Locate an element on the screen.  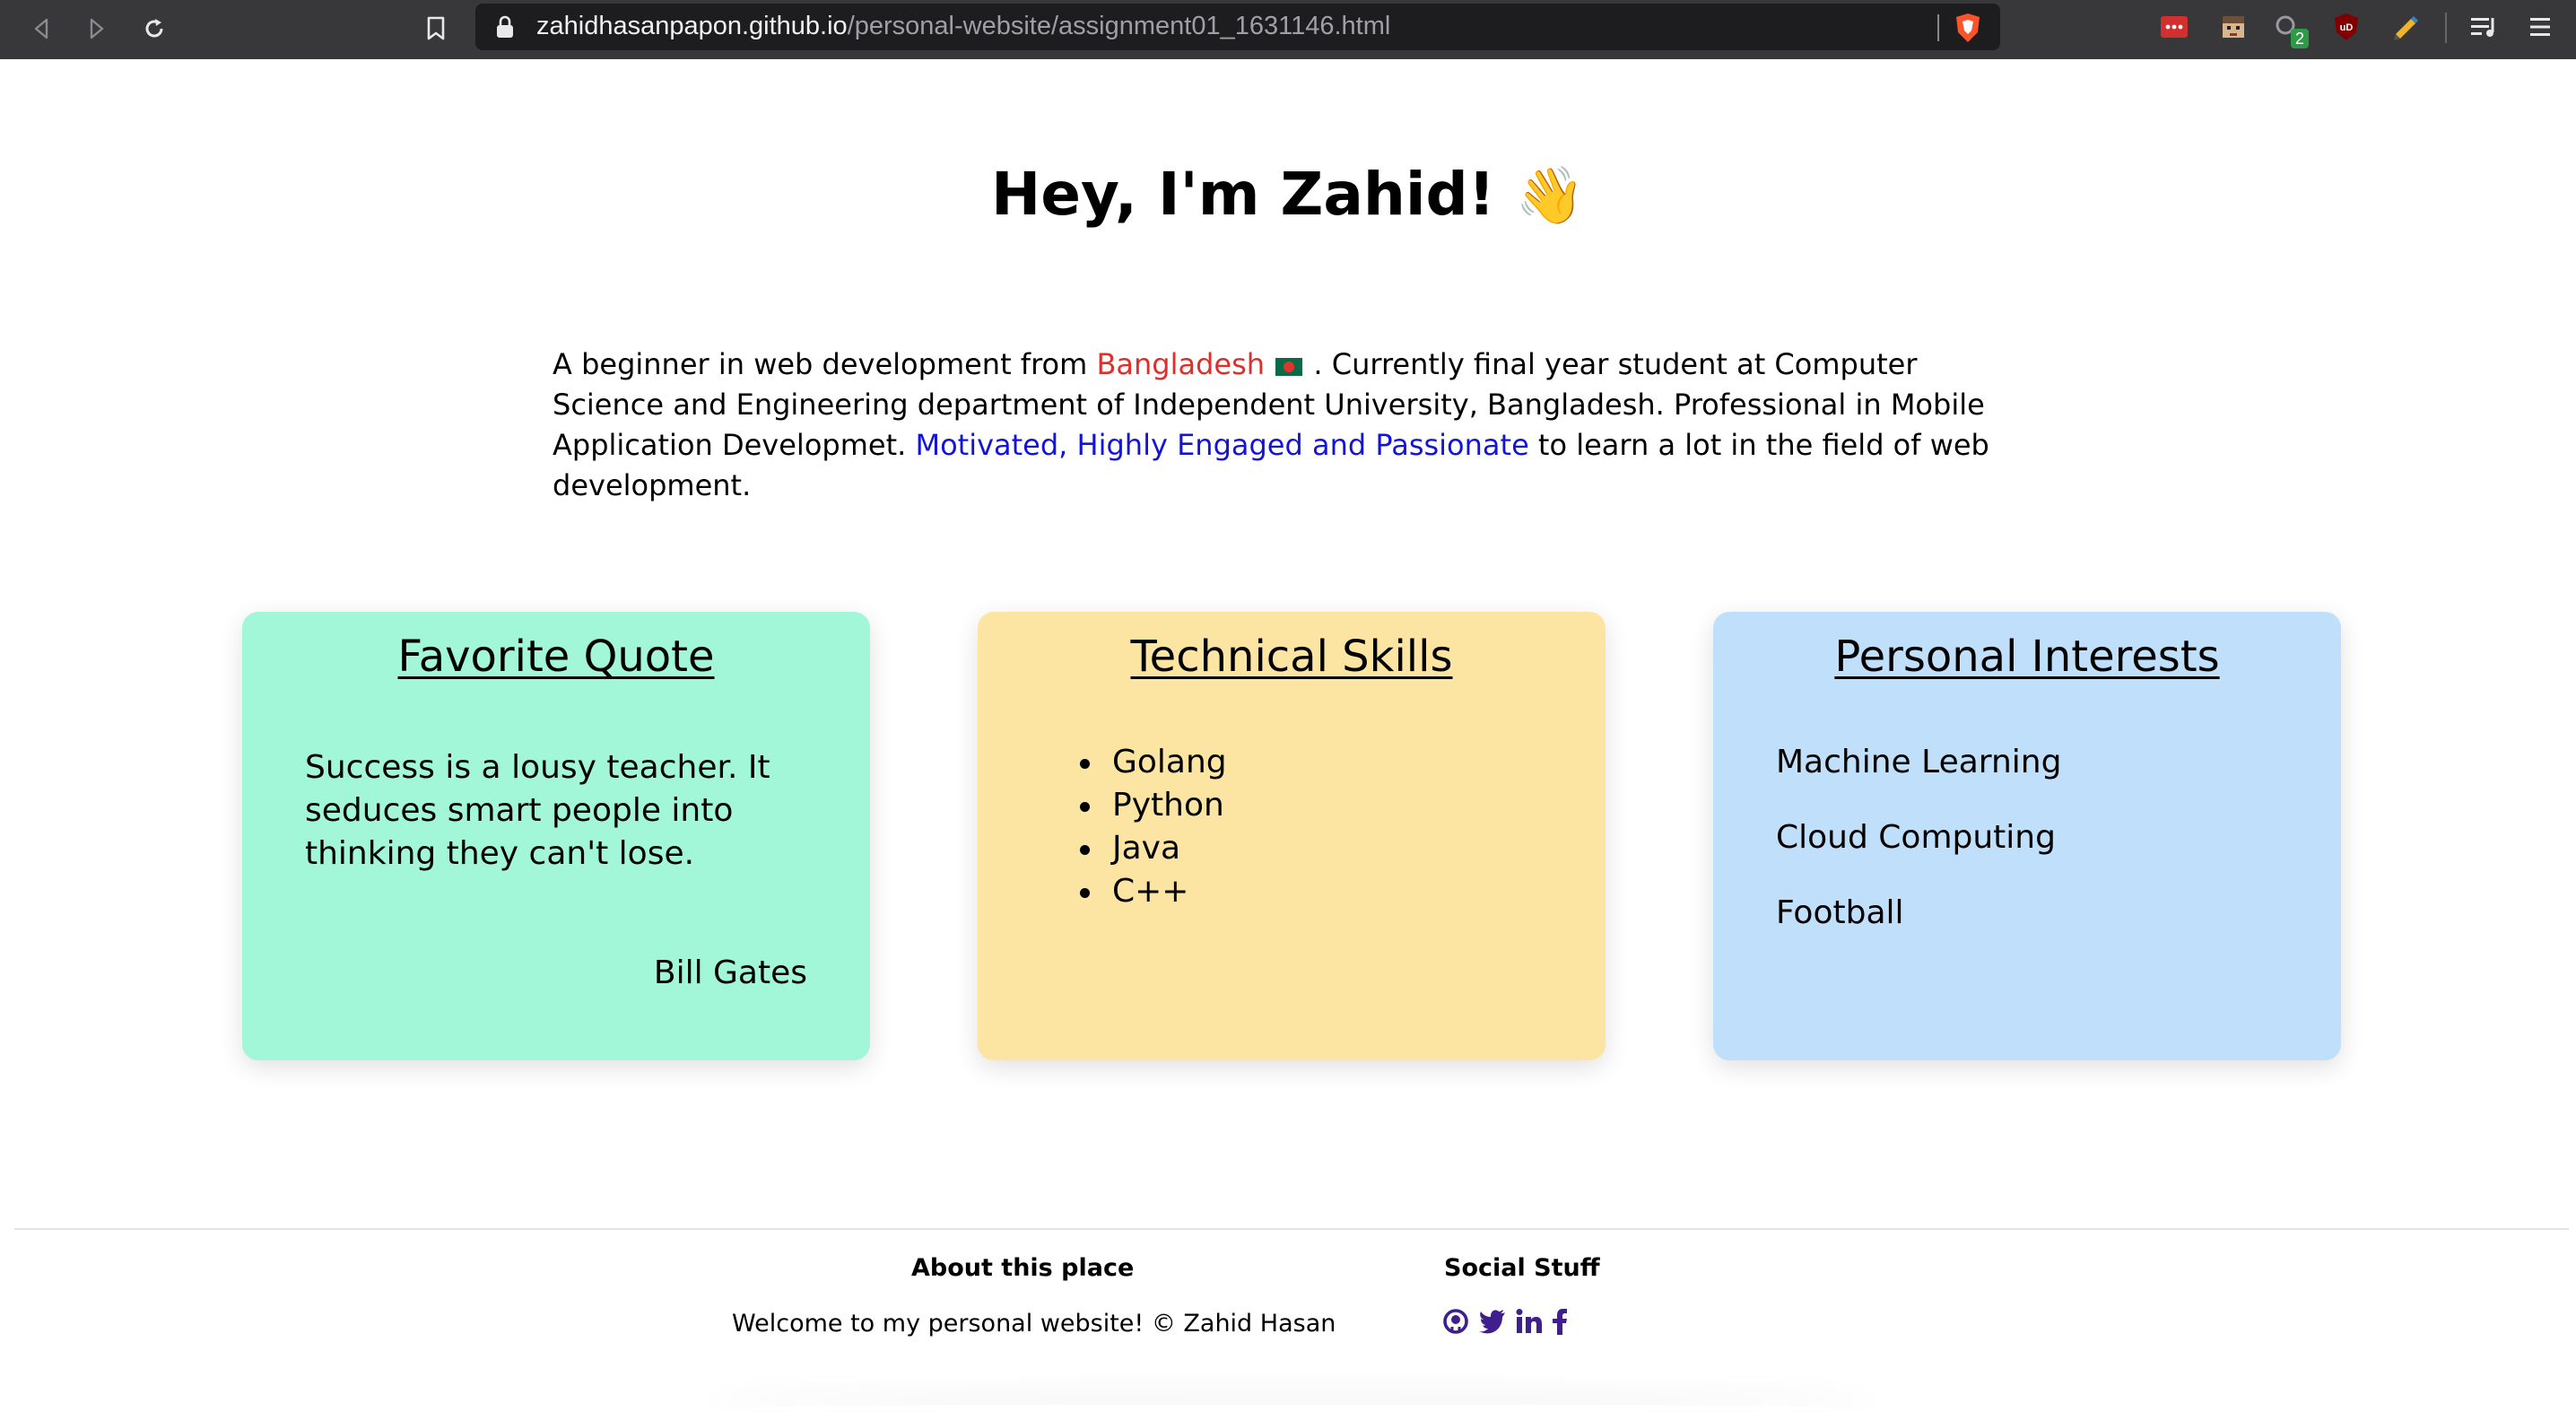
intro-text-1: A beginner in web development from is located at coordinates (825, 364).